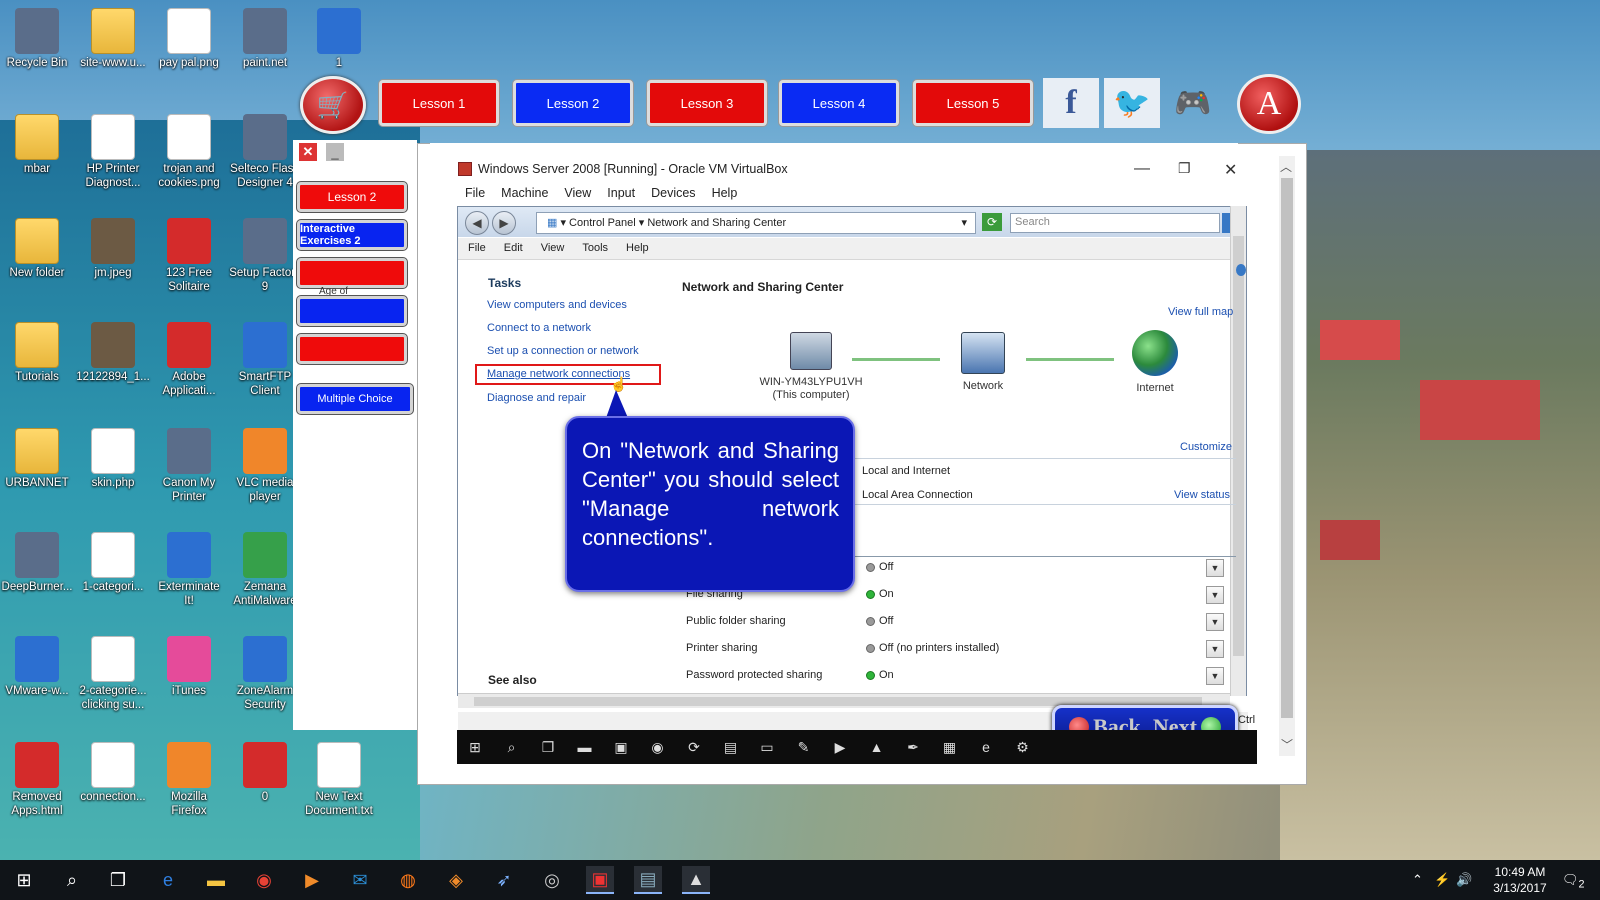 The height and width of the screenshot is (900, 1600). What do you see at coordinates (439, 103) in the screenshot?
I see `lesson-1-button: Lesson 1` at bounding box center [439, 103].